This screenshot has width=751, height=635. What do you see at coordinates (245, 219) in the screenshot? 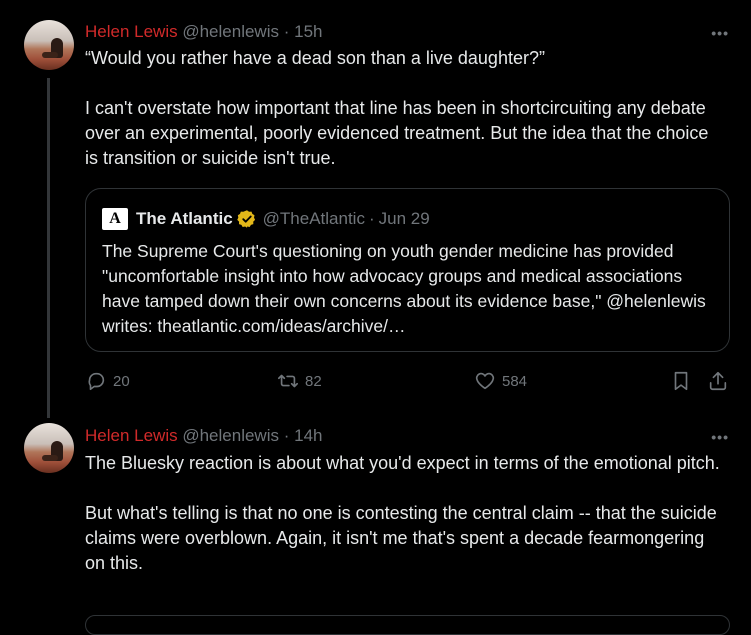
I see `verified-badge-icon` at bounding box center [245, 219].